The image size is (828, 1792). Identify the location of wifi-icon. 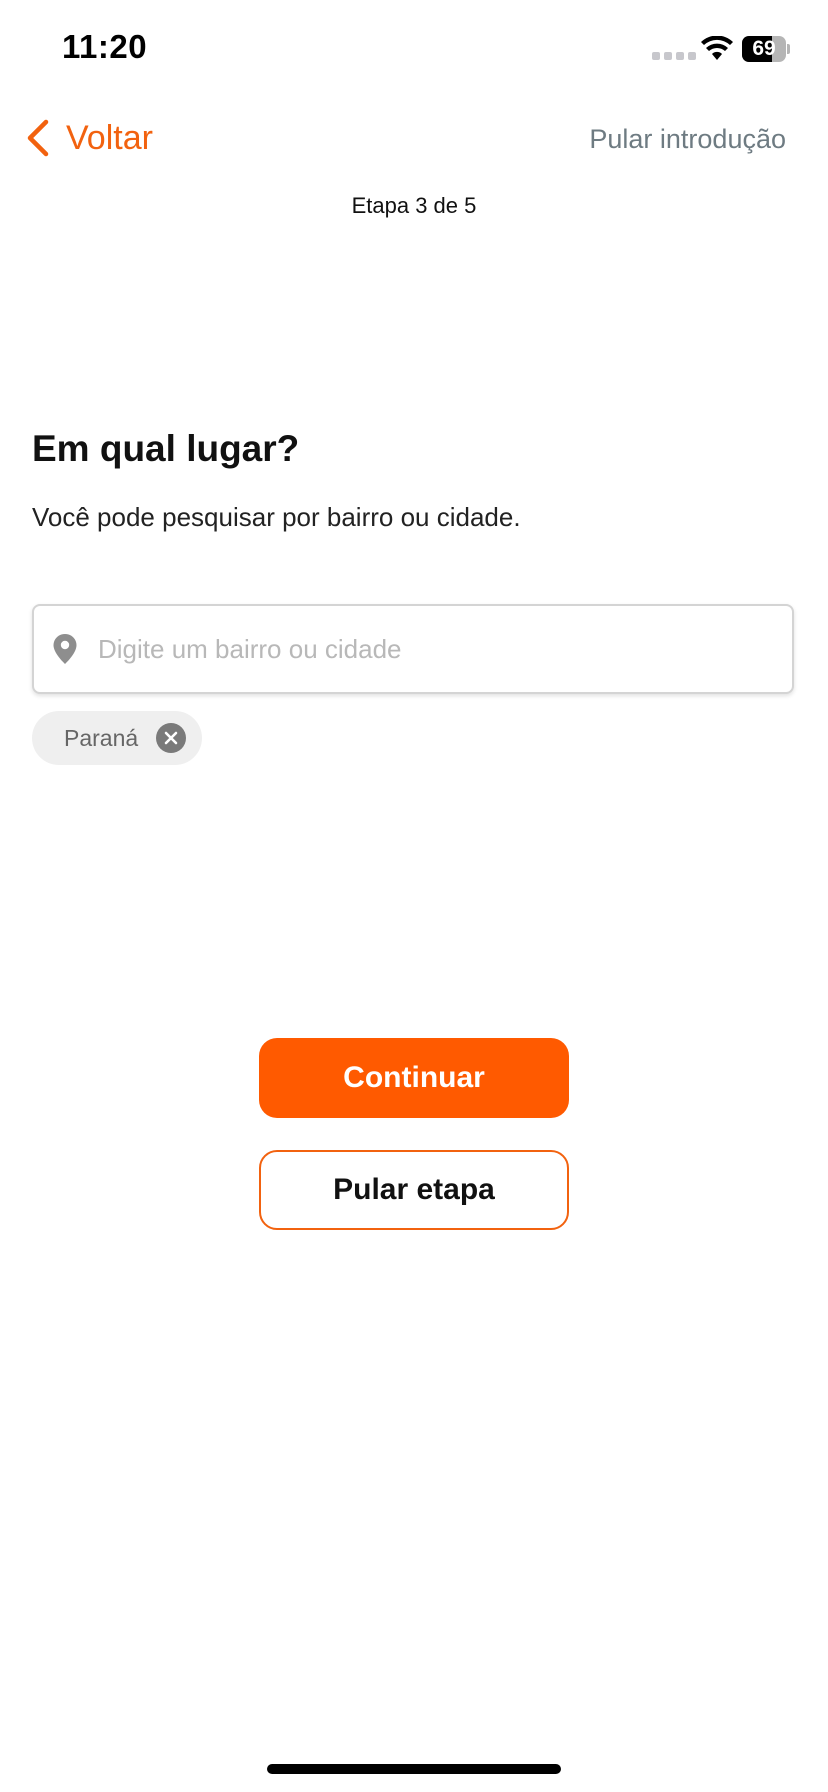
(717, 48).